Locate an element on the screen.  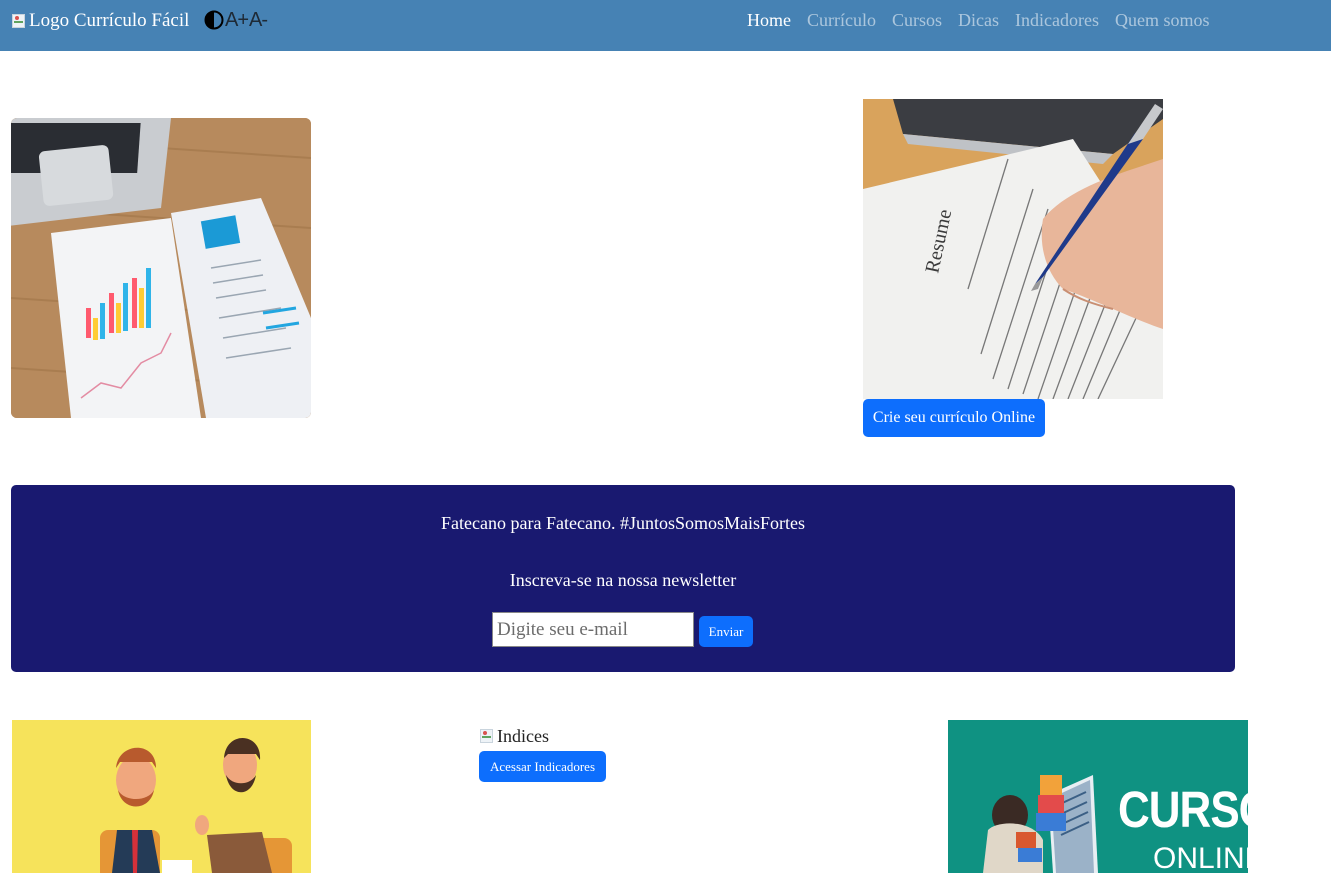
indicators-alt-text: Indices is located at coordinates (523, 735).